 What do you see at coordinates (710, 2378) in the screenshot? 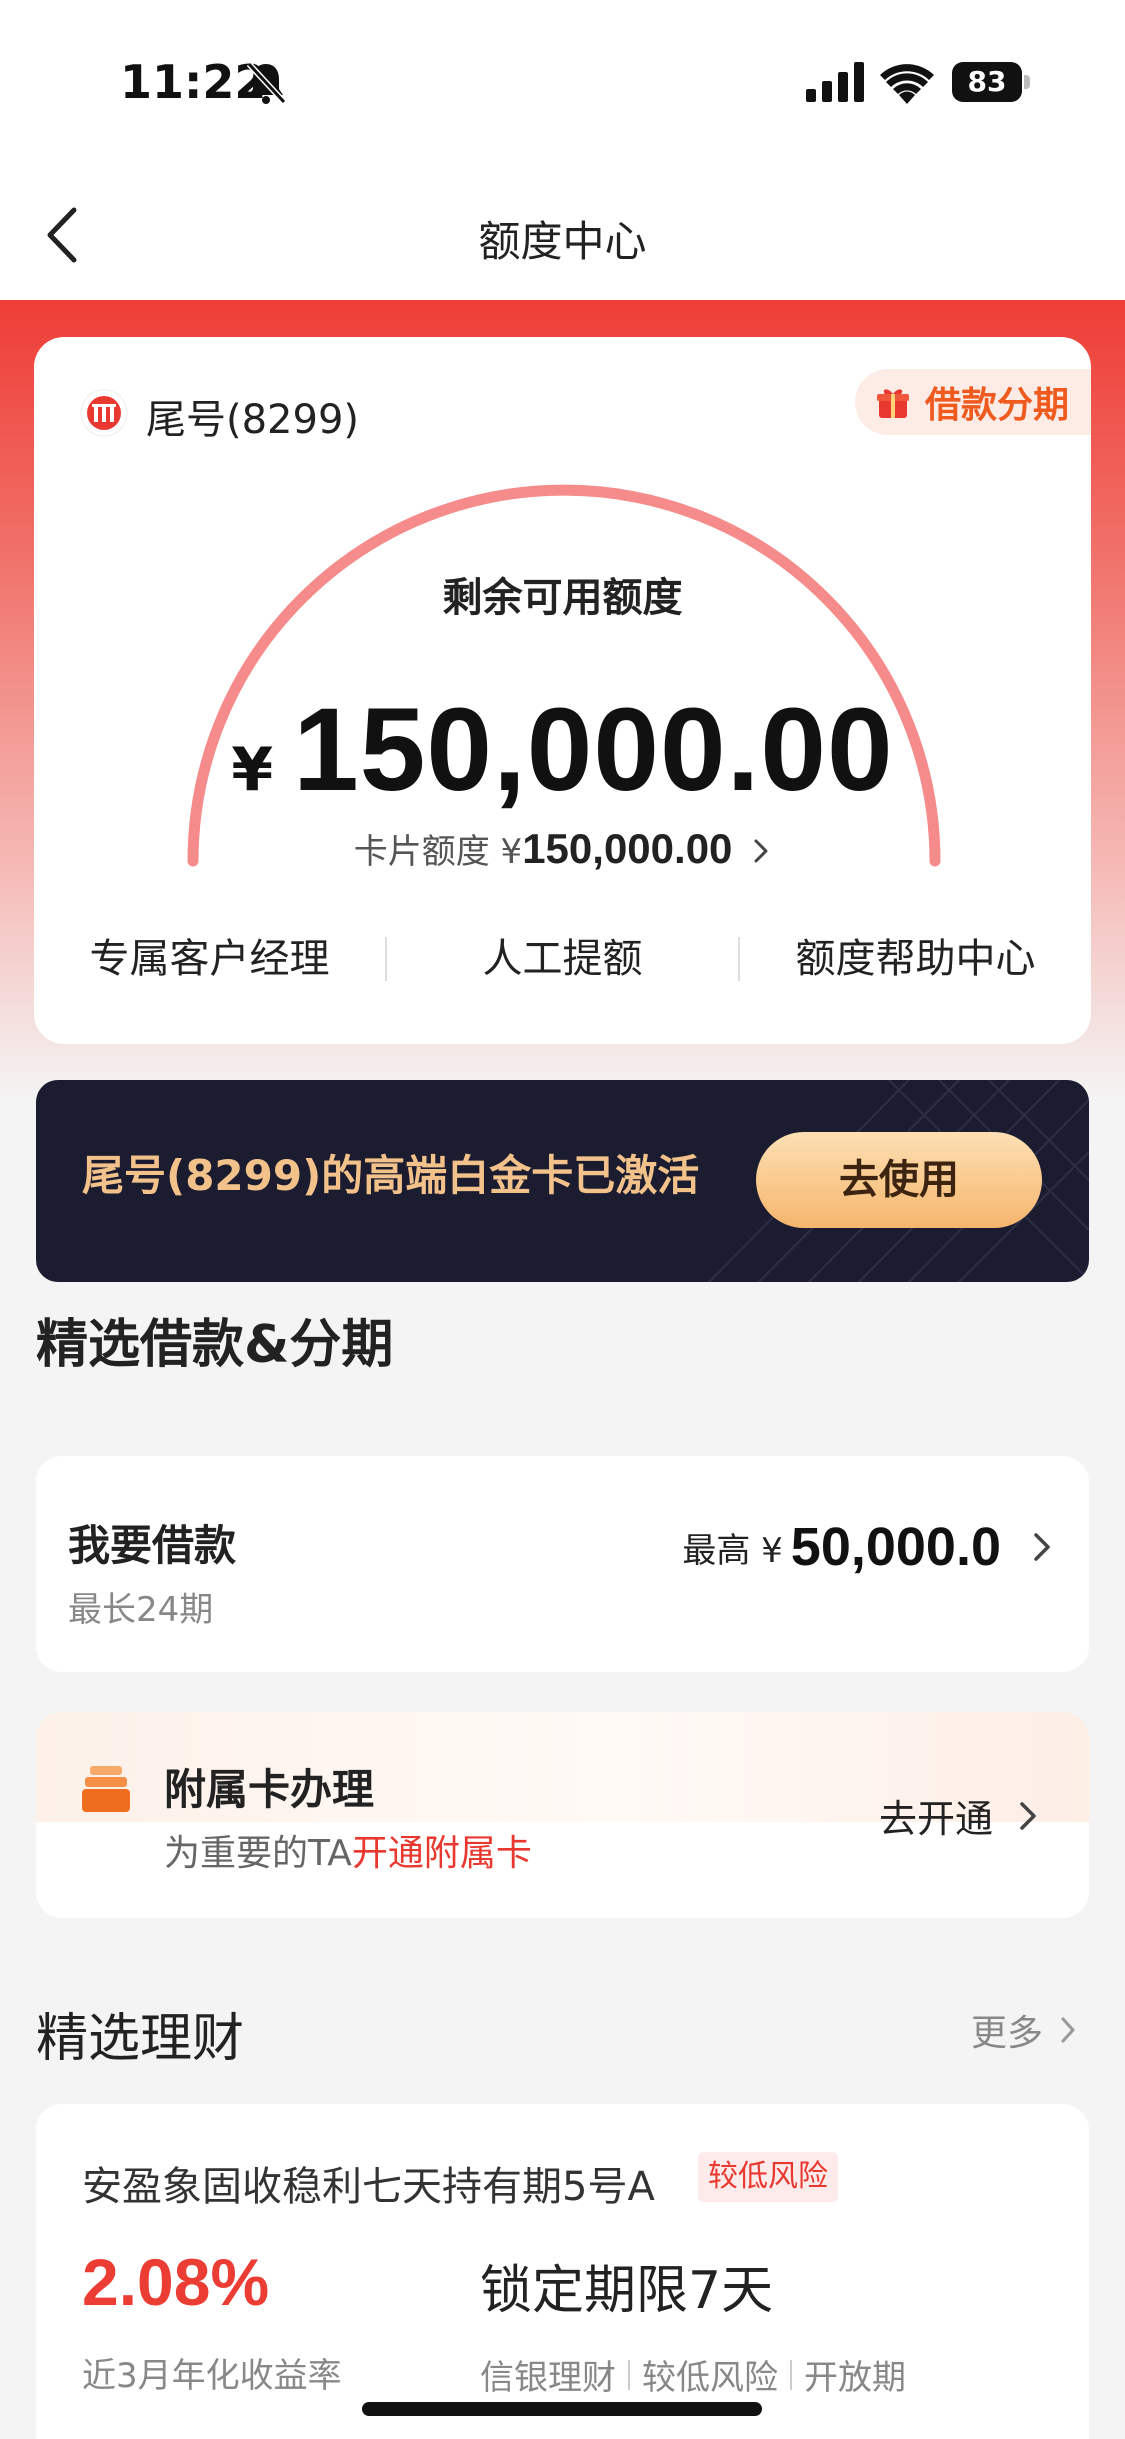
I see `fund-tag: 较低风险` at bounding box center [710, 2378].